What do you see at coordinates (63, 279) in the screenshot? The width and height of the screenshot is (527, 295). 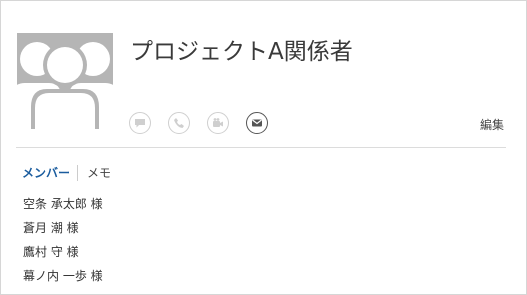 I see `member-item: 幕ノ内 一歩 様` at bounding box center [63, 279].